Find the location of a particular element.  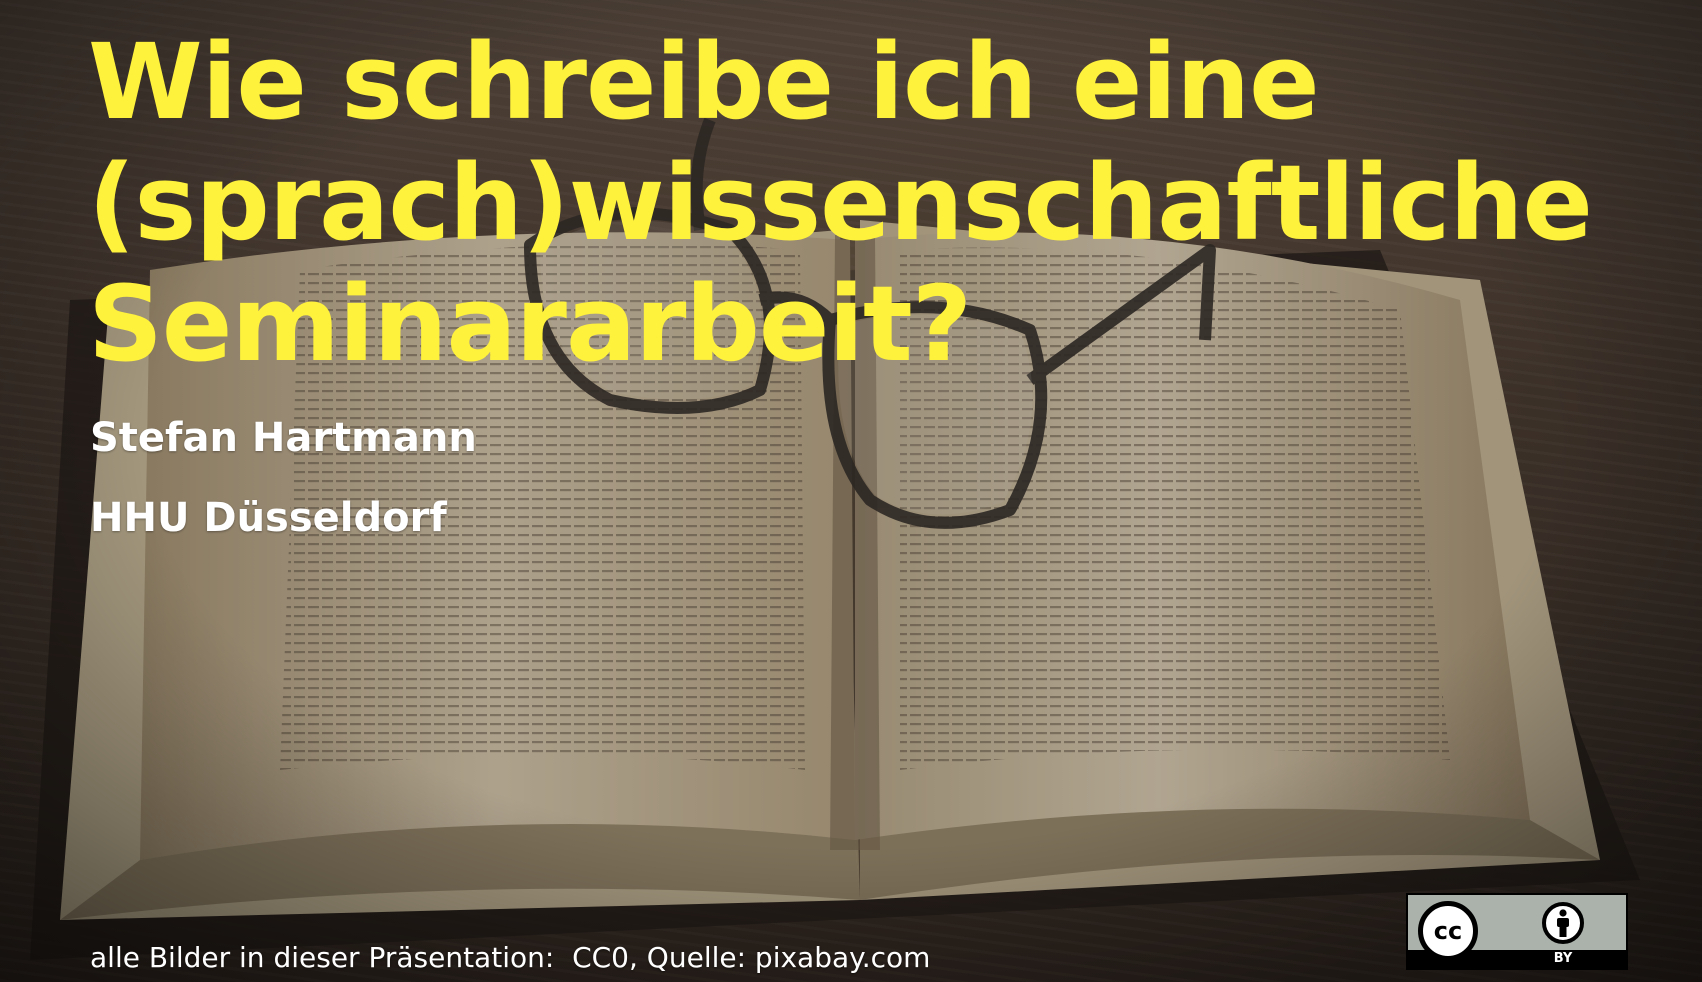

cc-by-license-badge: cc BY is located at coordinates (1517, 931).